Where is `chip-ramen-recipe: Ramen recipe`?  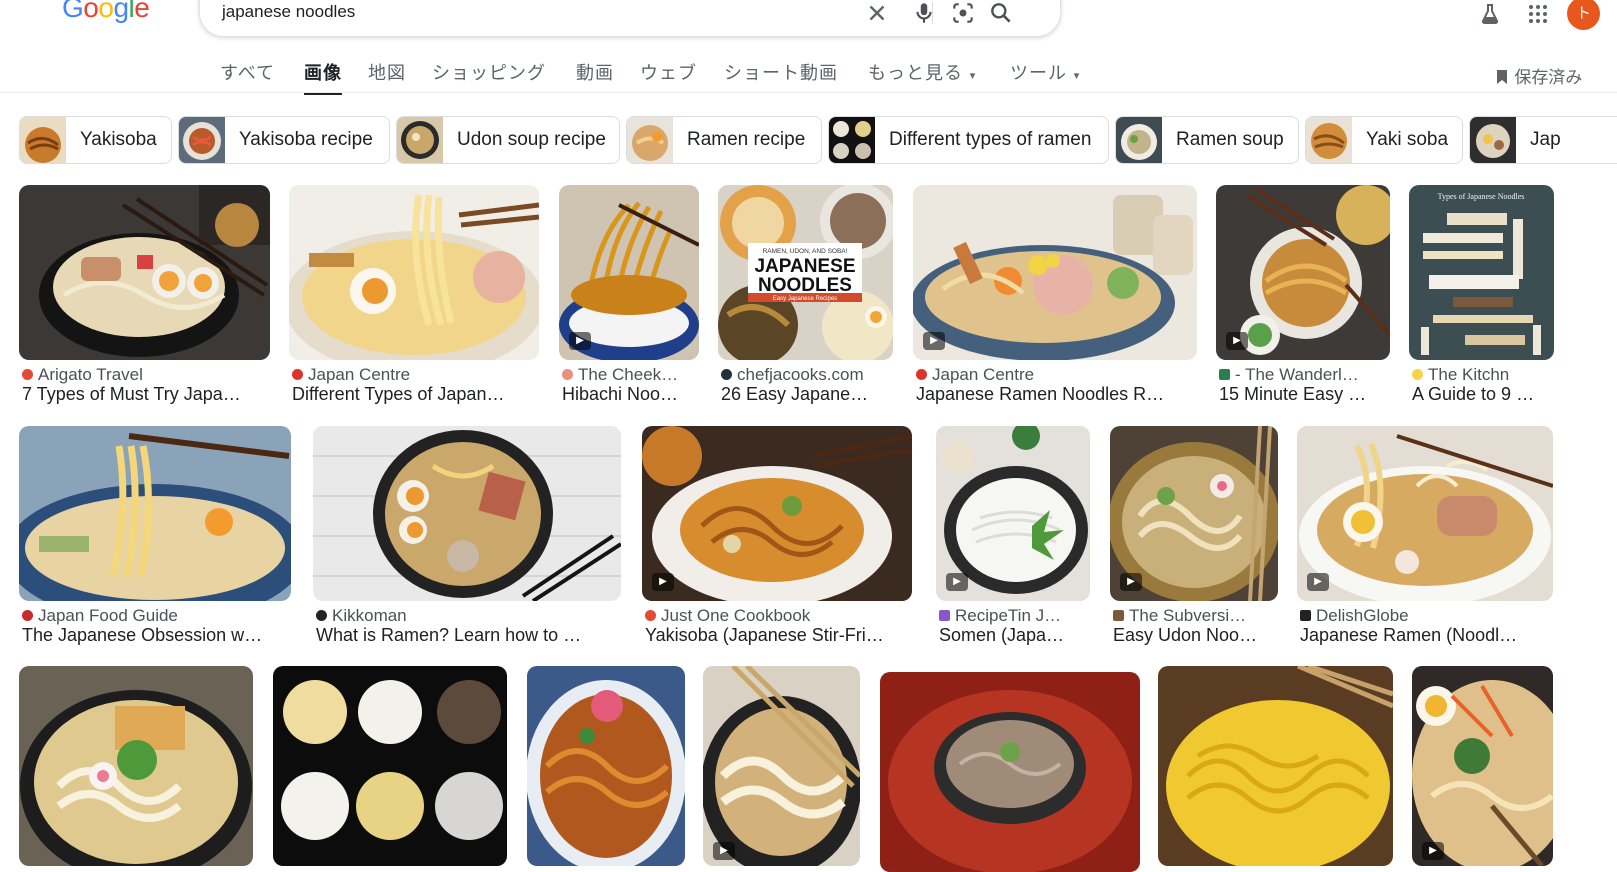
chip-ramen-recipe: Ramen recipe is located at coordinates (724, 140).